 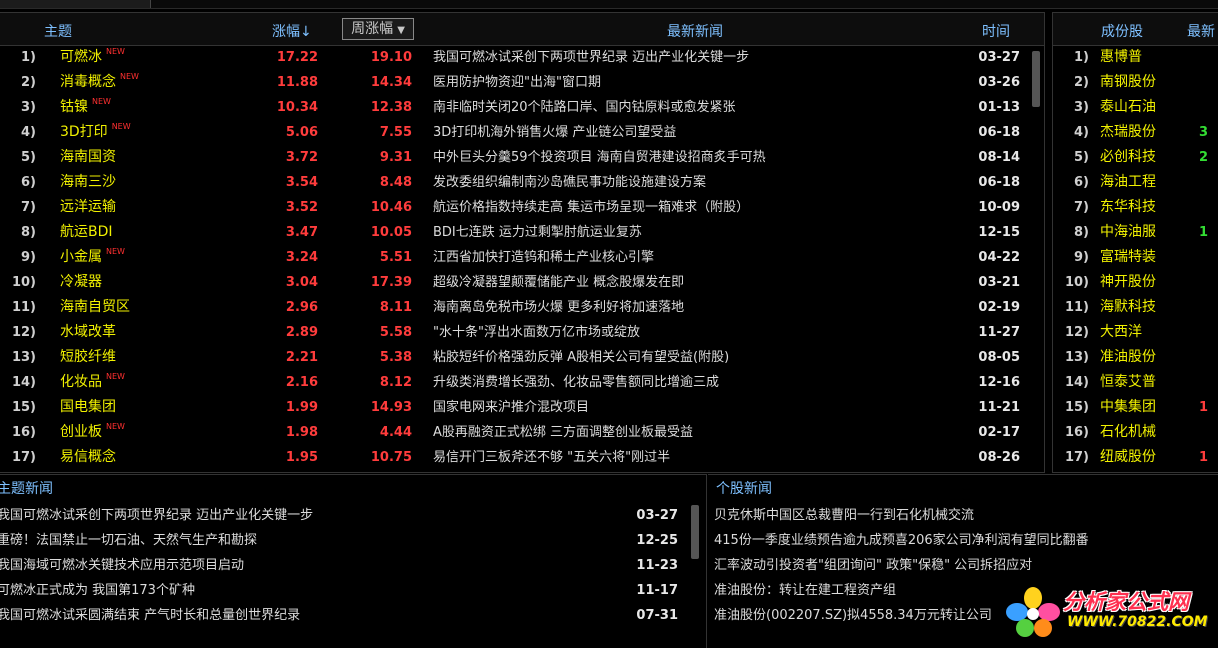 I want to click on topic-name: 3D打印 NEW, so click(x=95, y=132).